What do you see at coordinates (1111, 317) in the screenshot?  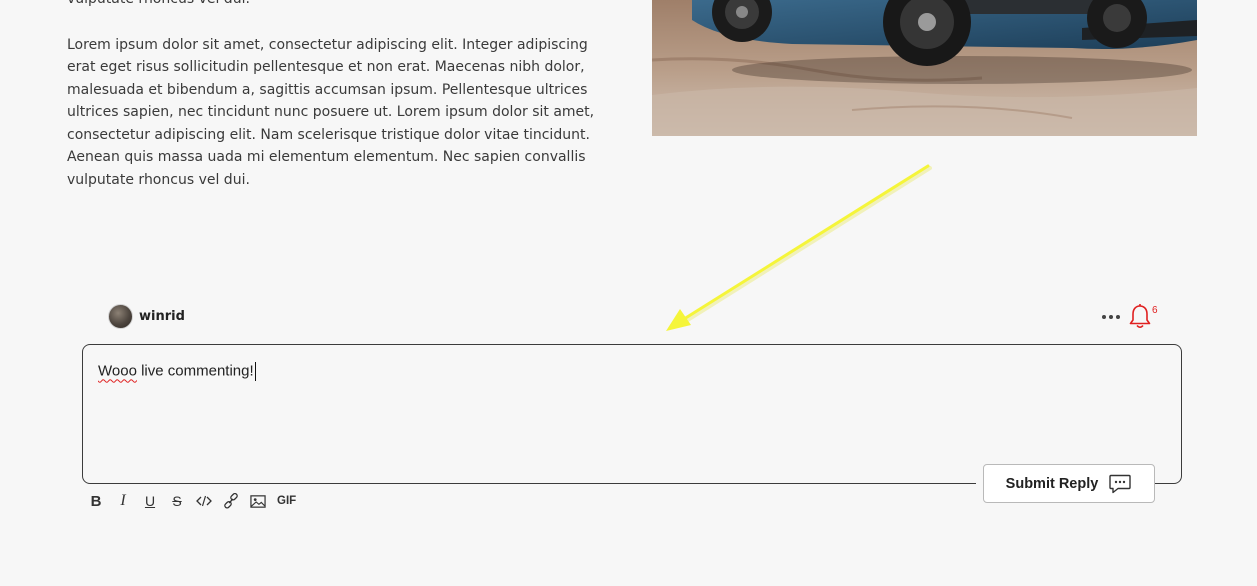 I see `more-horizontal-icon` at bounding box center [1111, 317].